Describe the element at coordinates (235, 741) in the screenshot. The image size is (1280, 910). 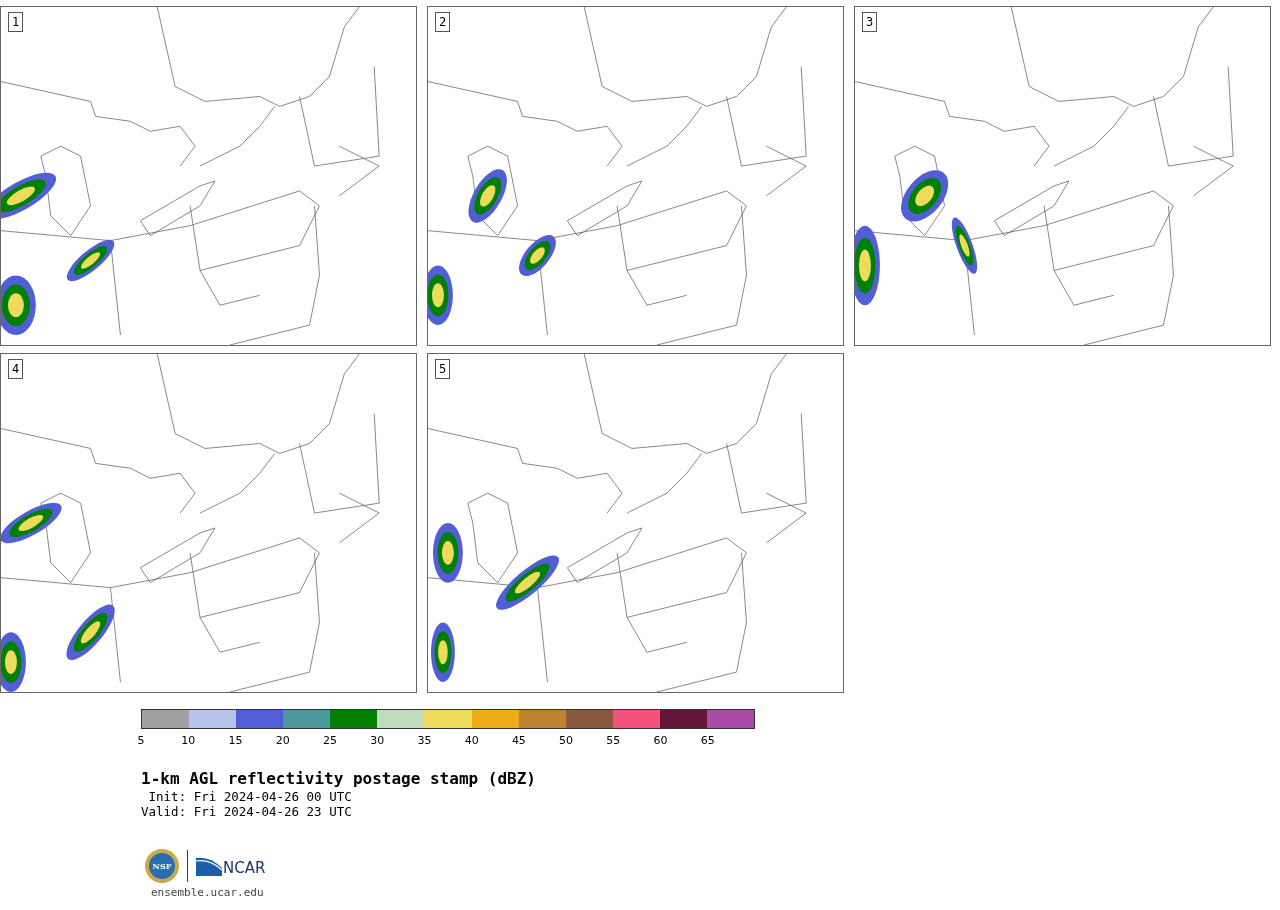
I see `tick-label: 15` at that location.